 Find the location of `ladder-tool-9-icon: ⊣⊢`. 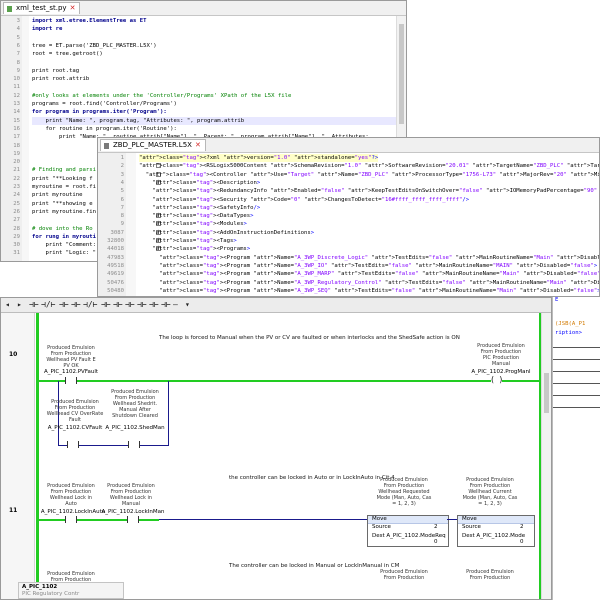

ladder-tool-9-icon: ⊣⊢ is located at coordinates (130, 304).